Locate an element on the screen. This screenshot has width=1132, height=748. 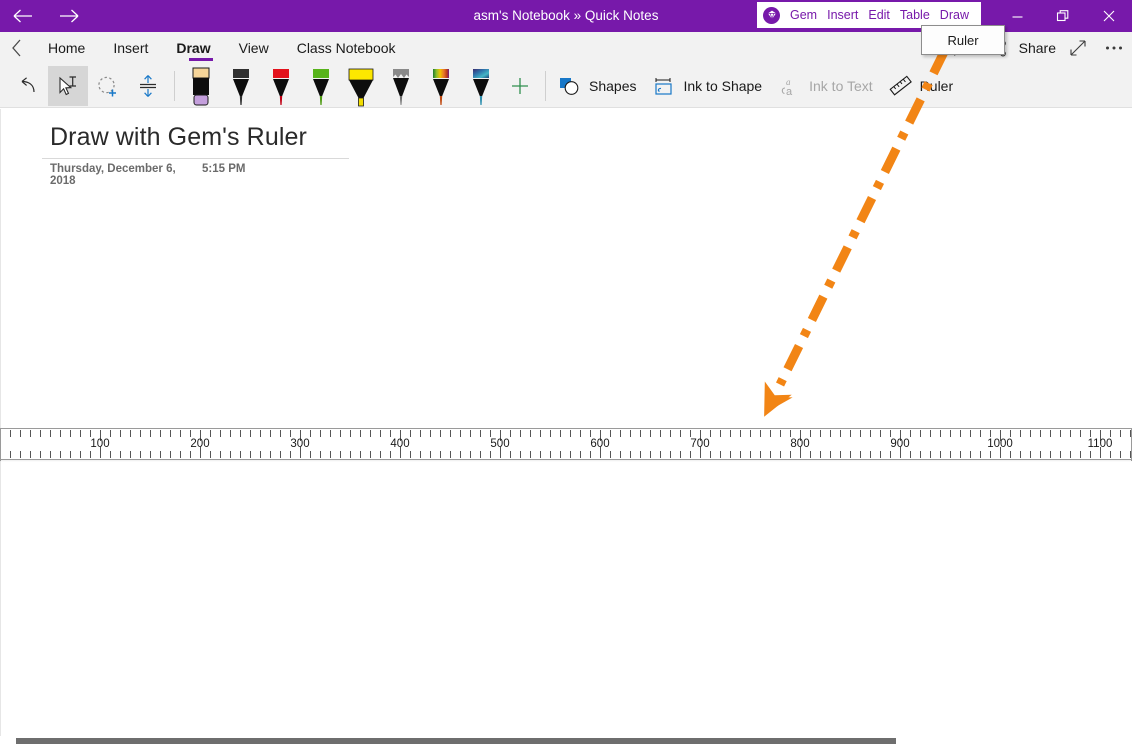
ink-to-text-button: a a Ink to Text is located at coordinates (827, 86).